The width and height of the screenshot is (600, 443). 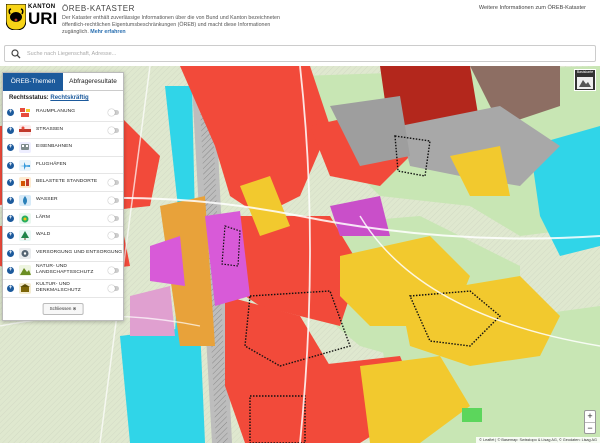 I want to click on theme-label-line2: DENKMALSCHUTZ, so click(x=58, y=290).